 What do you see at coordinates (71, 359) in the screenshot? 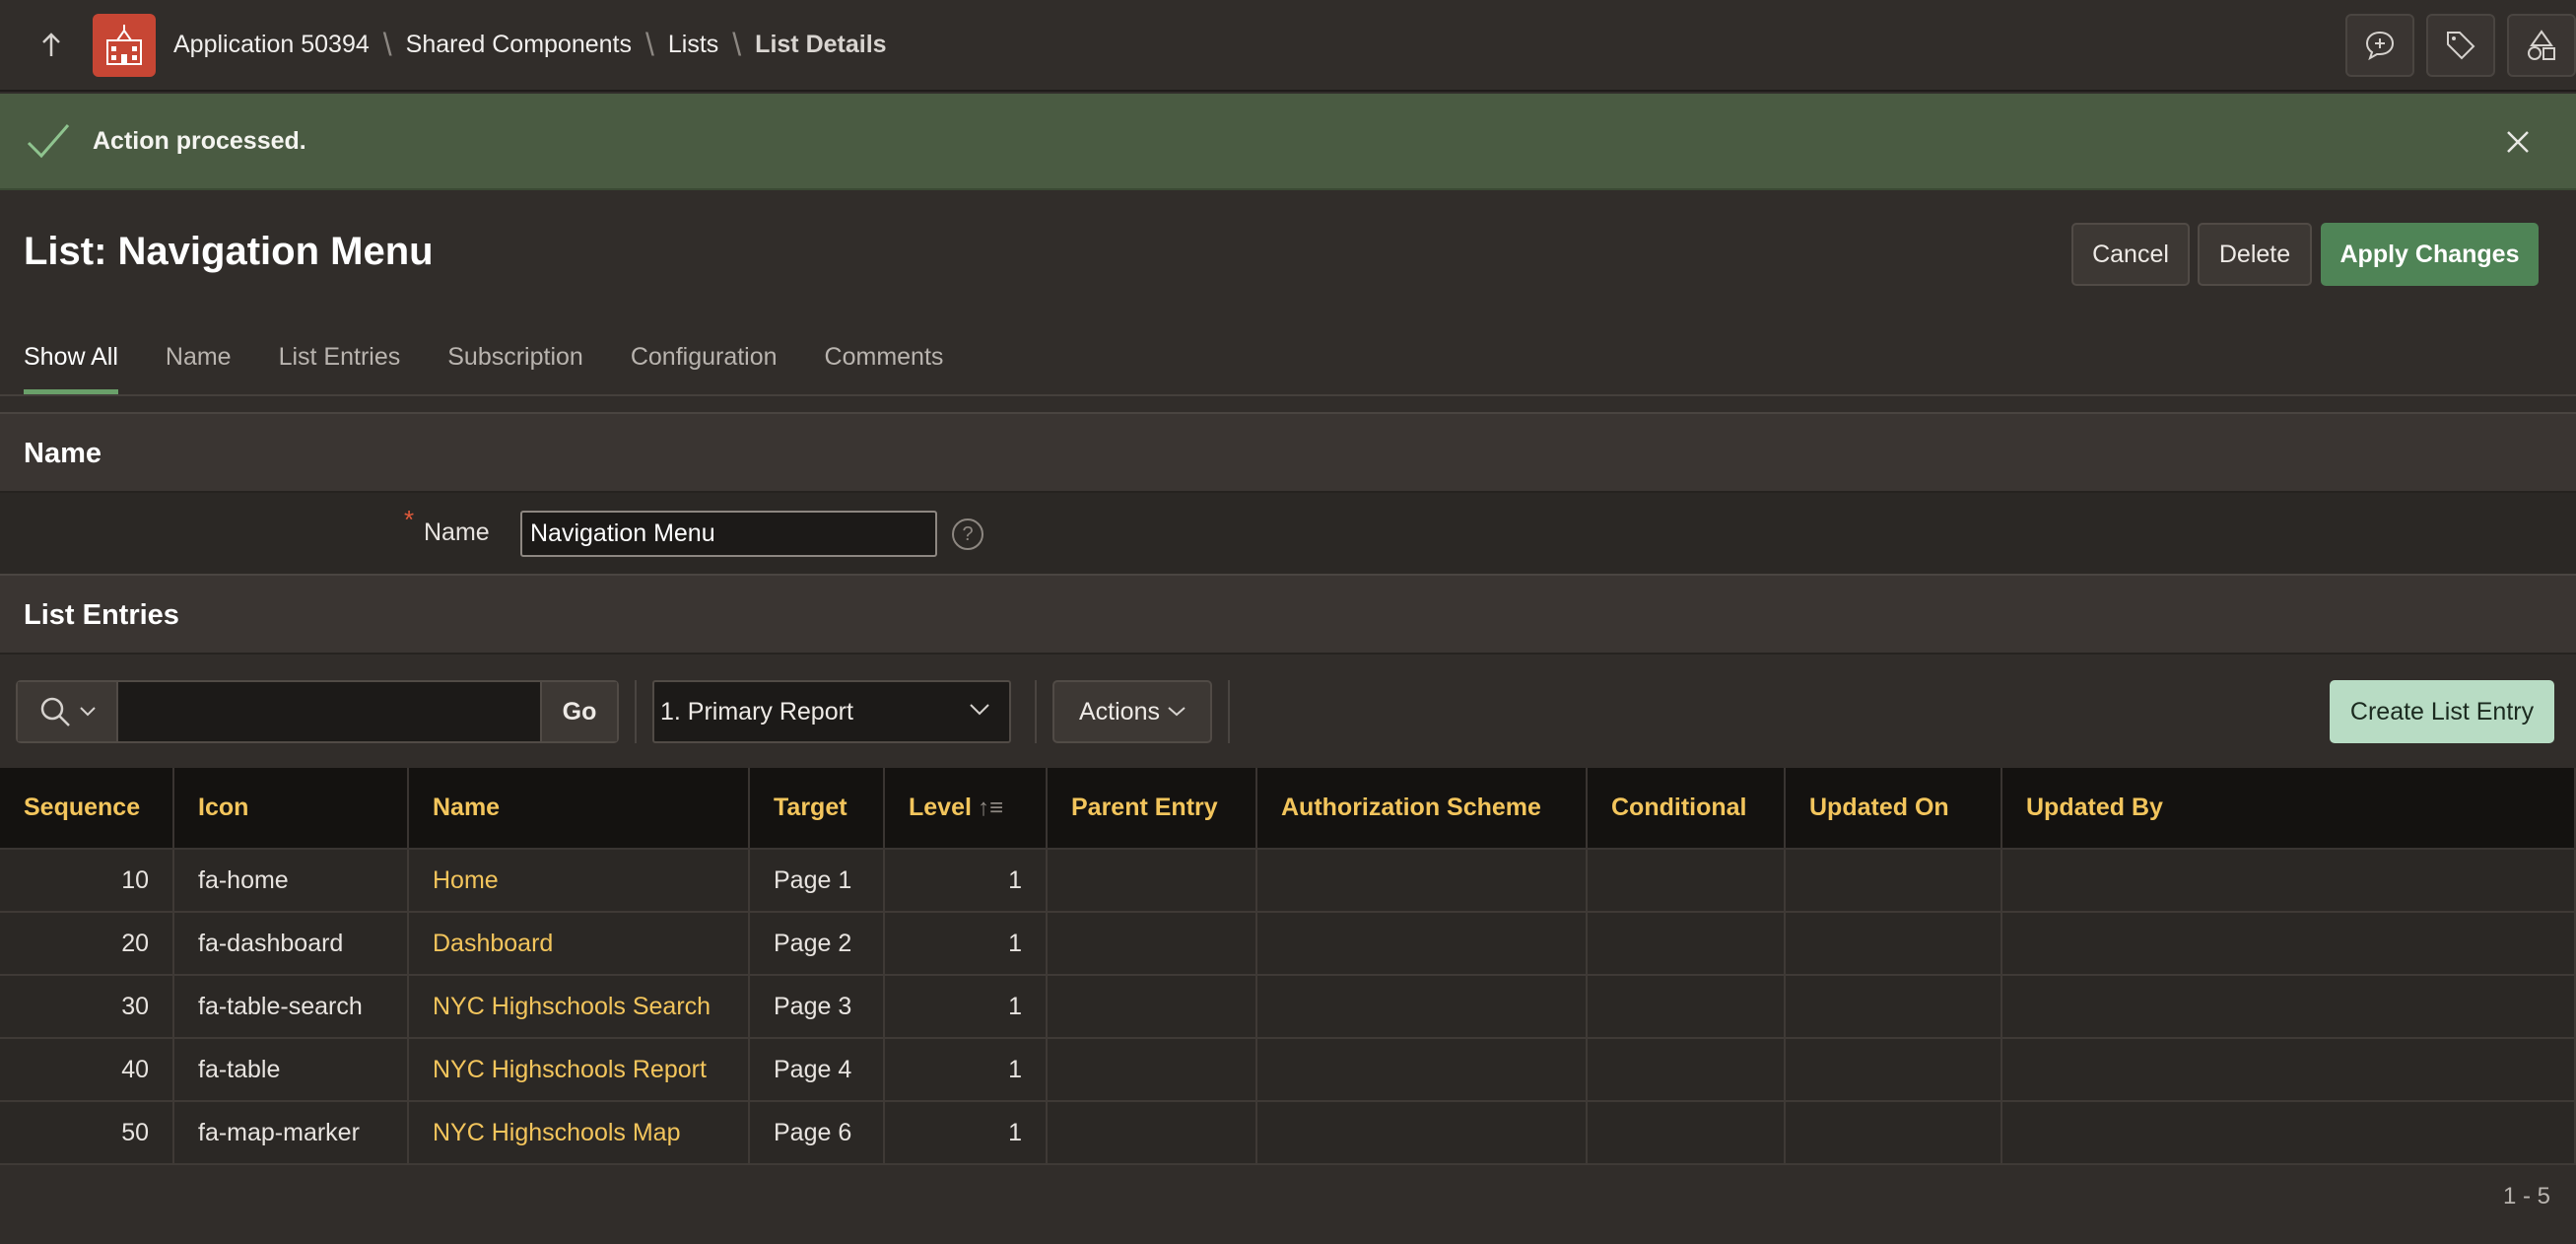
I see `tab-show-all: Show All` at bounding box center [71, 359].